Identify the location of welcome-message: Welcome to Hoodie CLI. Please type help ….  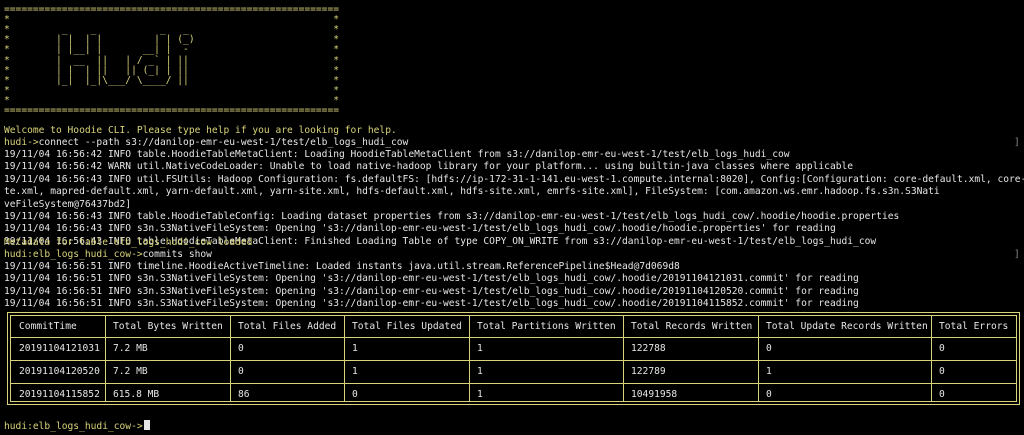
(200, 130).